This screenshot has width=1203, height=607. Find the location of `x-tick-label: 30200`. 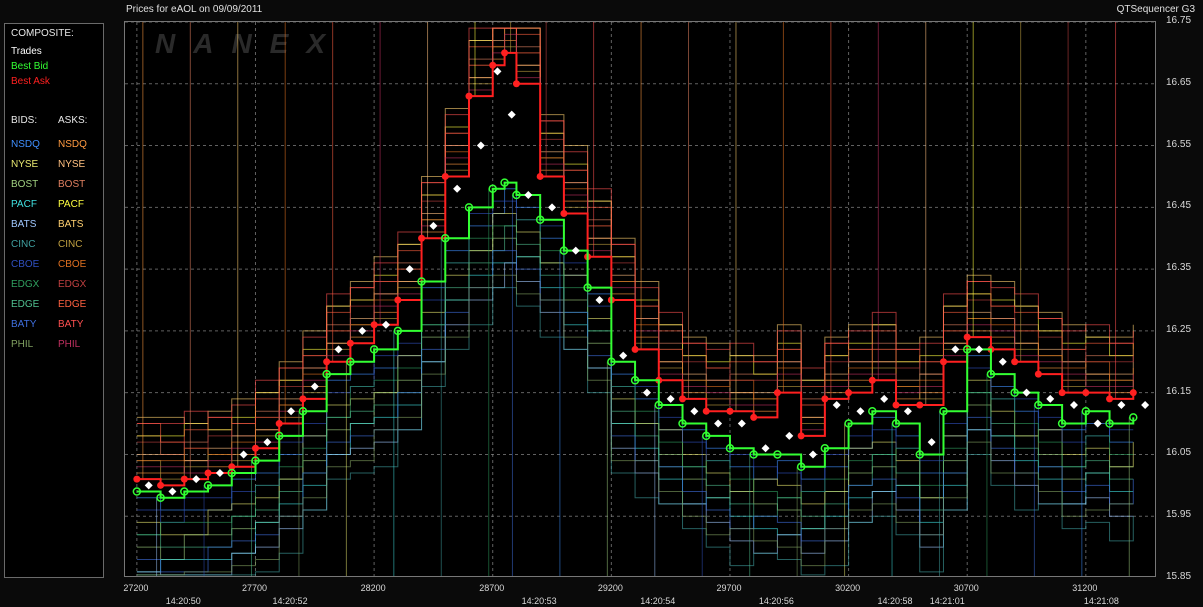

x-tick-label: 30200 is located at coordinates (848, 588).